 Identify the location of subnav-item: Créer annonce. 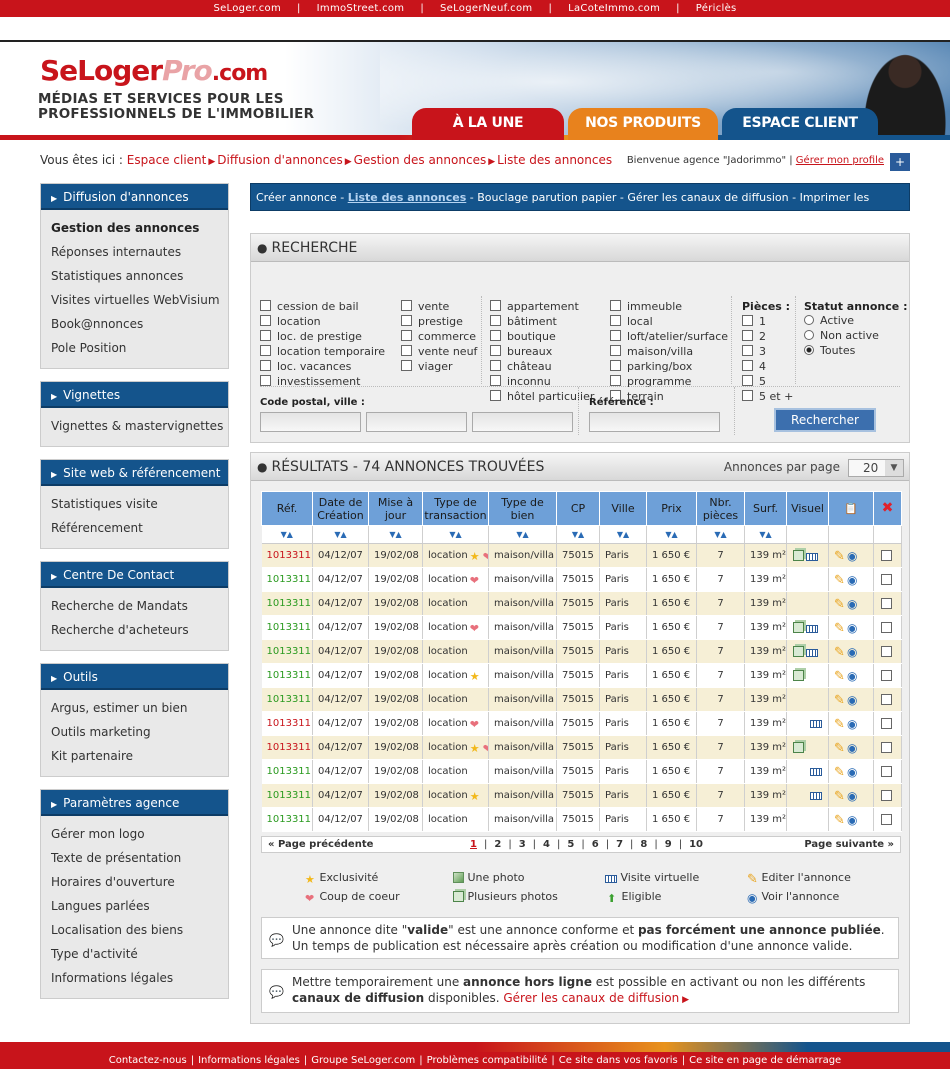
(296, 197).